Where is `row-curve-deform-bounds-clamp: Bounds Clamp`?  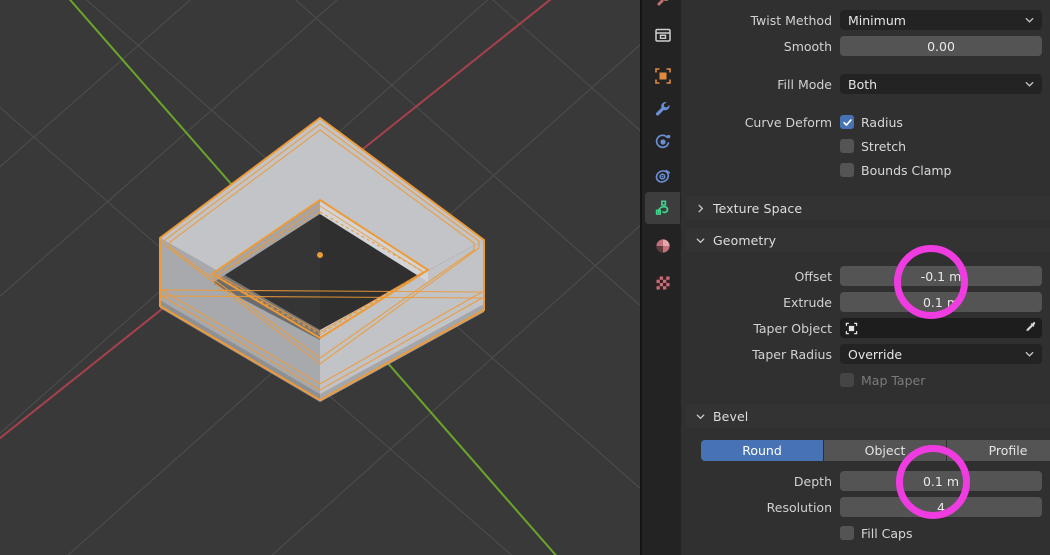 row-curve-deform-bounds-clamp: Bounds Clamp is located at coordinates (867, 170).